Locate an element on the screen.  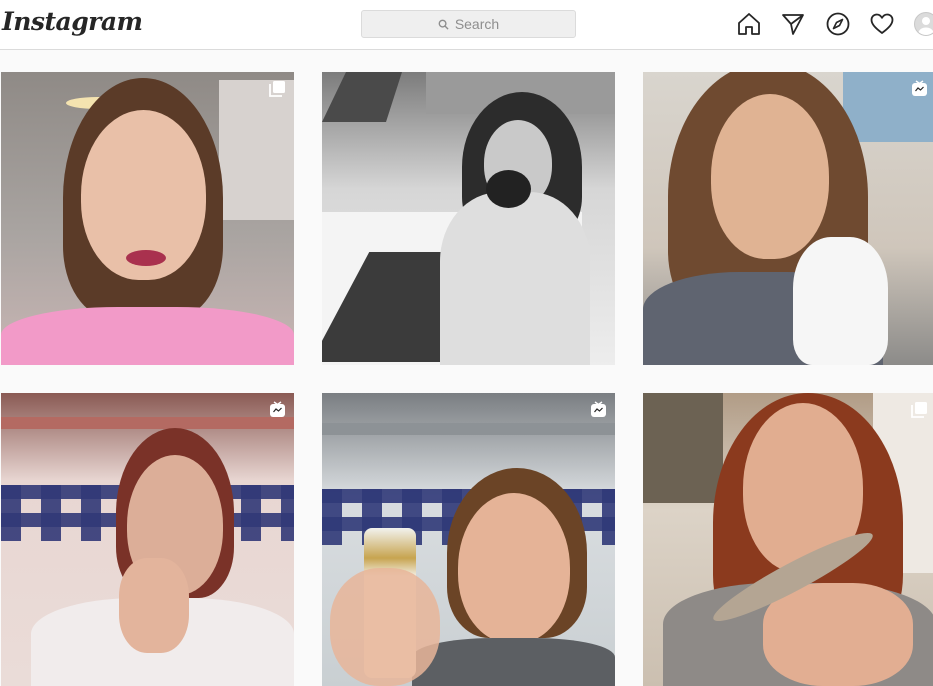
profile-avatar is located at coordinates (923, 24).